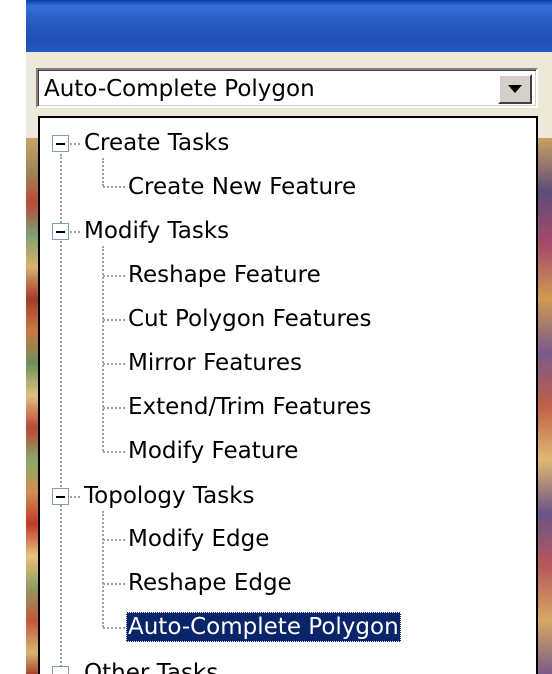 This screenshot has width=552, height=674. What do you see at coordinates (169, 496) in the screenshot?
I see `tree-group-topology-tasks: Topology Tasks` at bounding box center [169, 496].